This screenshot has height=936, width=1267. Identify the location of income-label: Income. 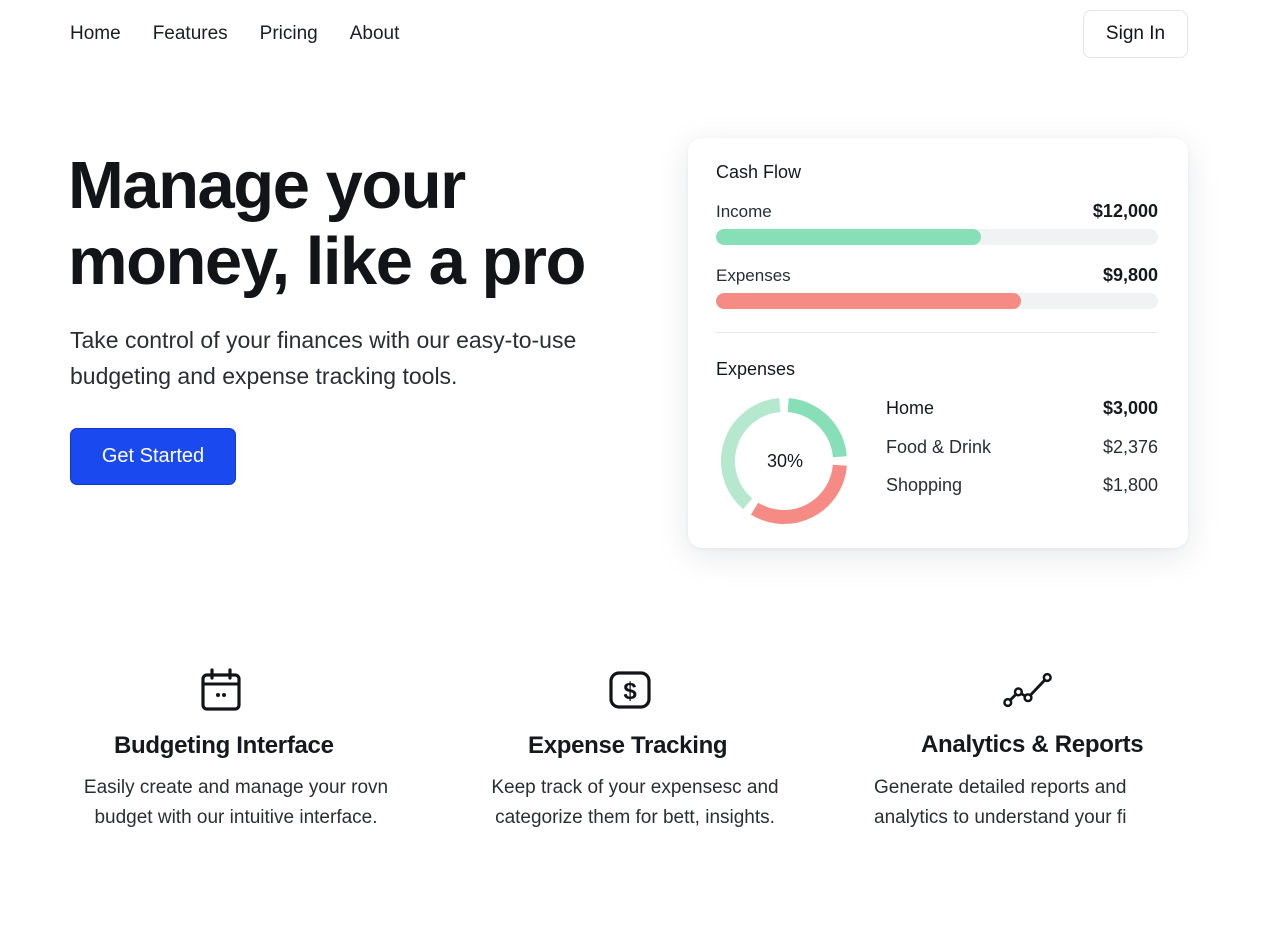
(744, 211).